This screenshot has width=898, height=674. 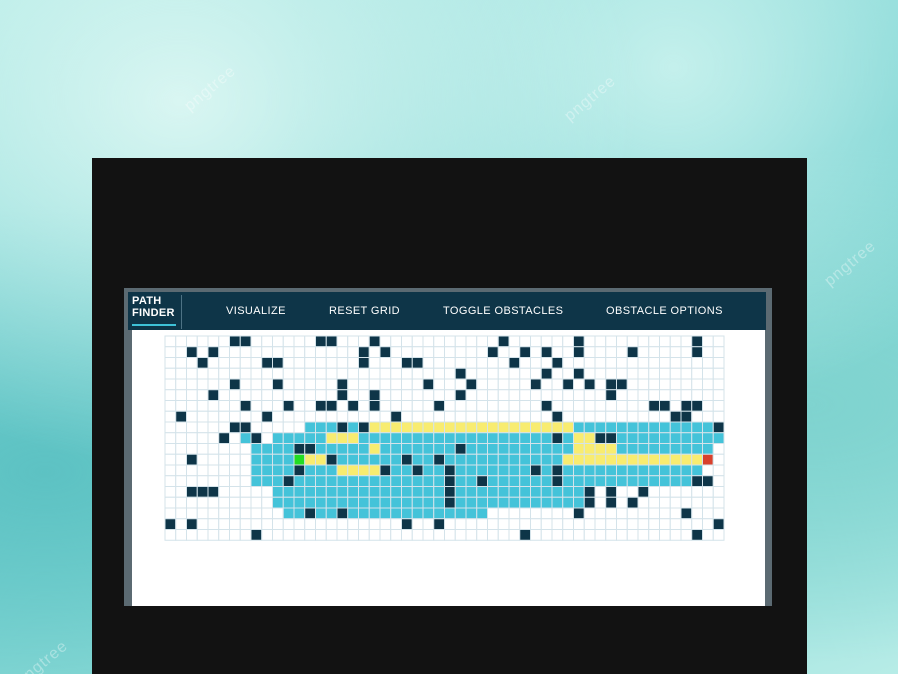 What do you see at coordinates (364, 311) in the screenshot?
I see `reset-grid-button: RESET GRID` at bounding box center [364, 311].